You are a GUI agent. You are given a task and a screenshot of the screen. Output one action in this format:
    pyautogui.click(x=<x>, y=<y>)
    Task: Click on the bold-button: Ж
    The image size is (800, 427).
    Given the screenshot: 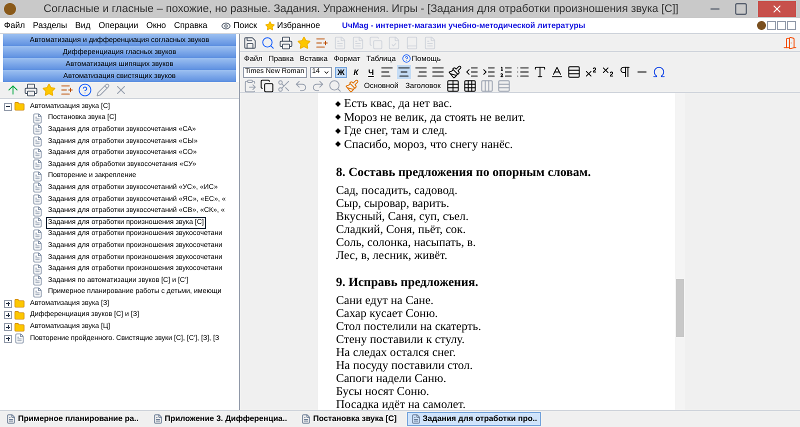 What is the action you would take?
    pyautogui.click(x=341, y=72)
    